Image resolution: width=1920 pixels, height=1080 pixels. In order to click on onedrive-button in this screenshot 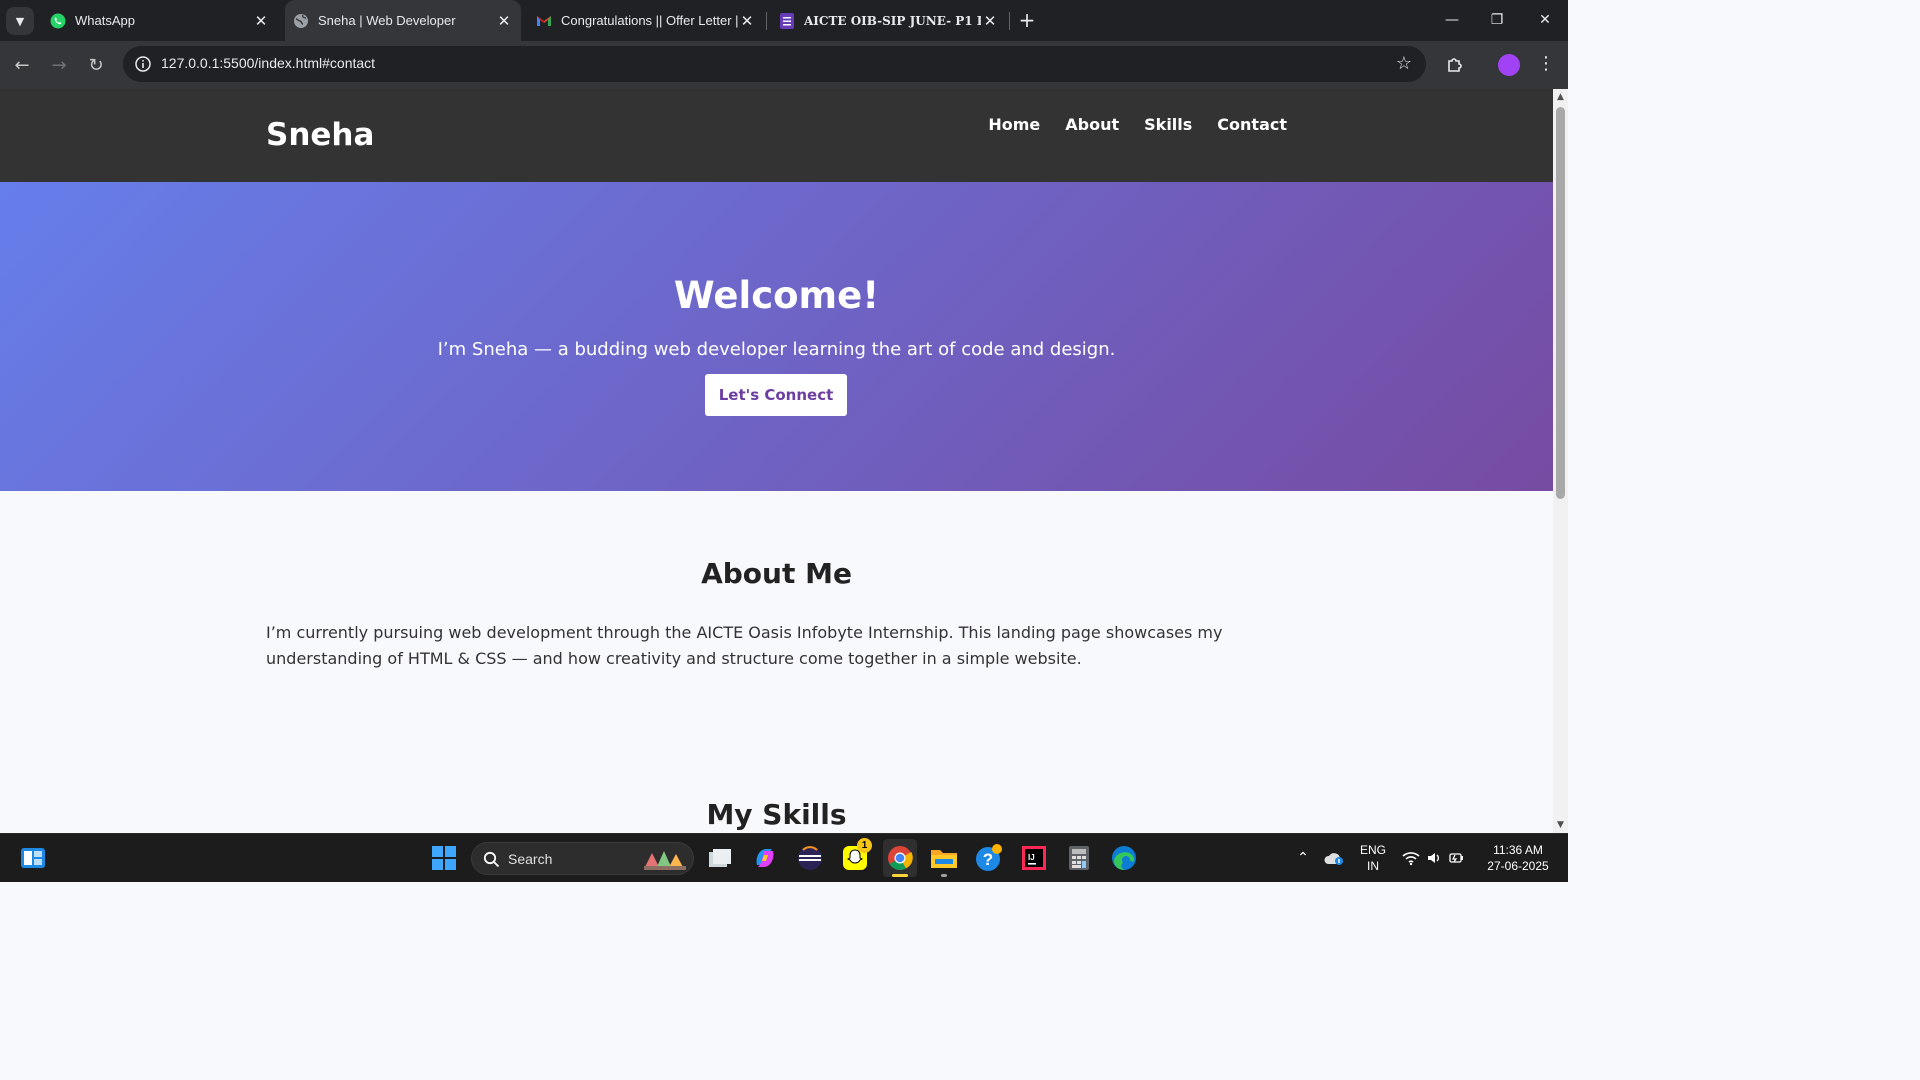, I will do `click(1334, 858)`.